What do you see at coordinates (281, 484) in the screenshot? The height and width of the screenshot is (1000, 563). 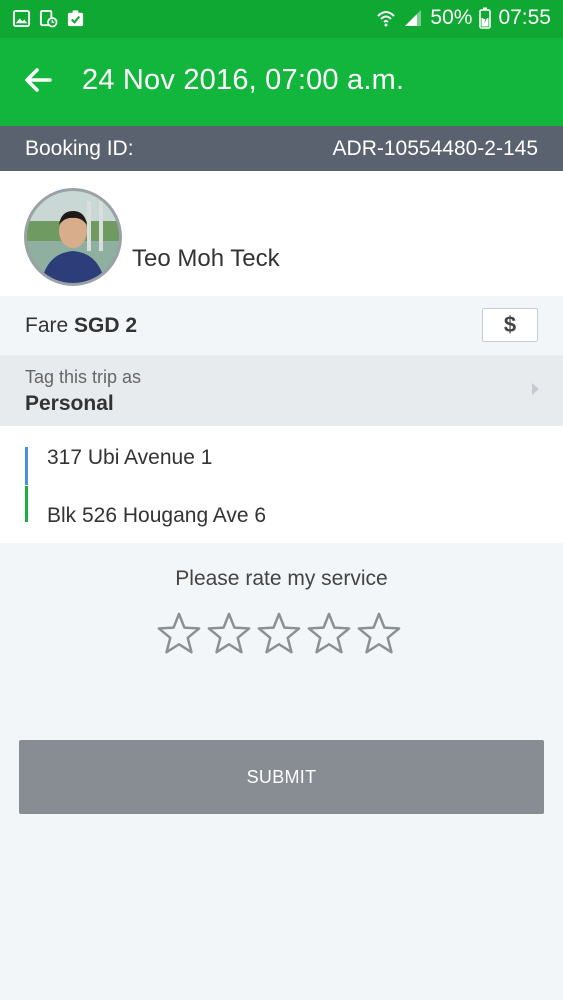 I see `route-card: 317 Ubi Avenue 1 Blk 526 Hougang Ave 6` at bounding box center [281, 484].